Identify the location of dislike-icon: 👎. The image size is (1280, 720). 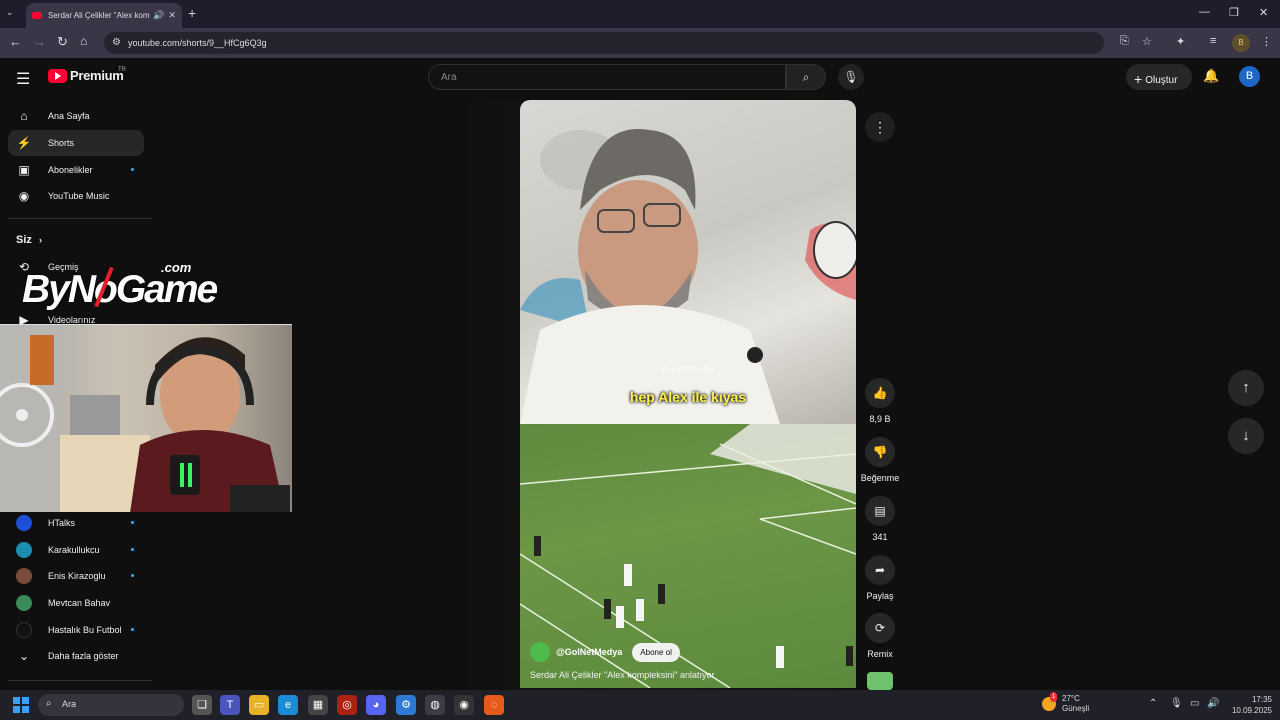
(880, 452).